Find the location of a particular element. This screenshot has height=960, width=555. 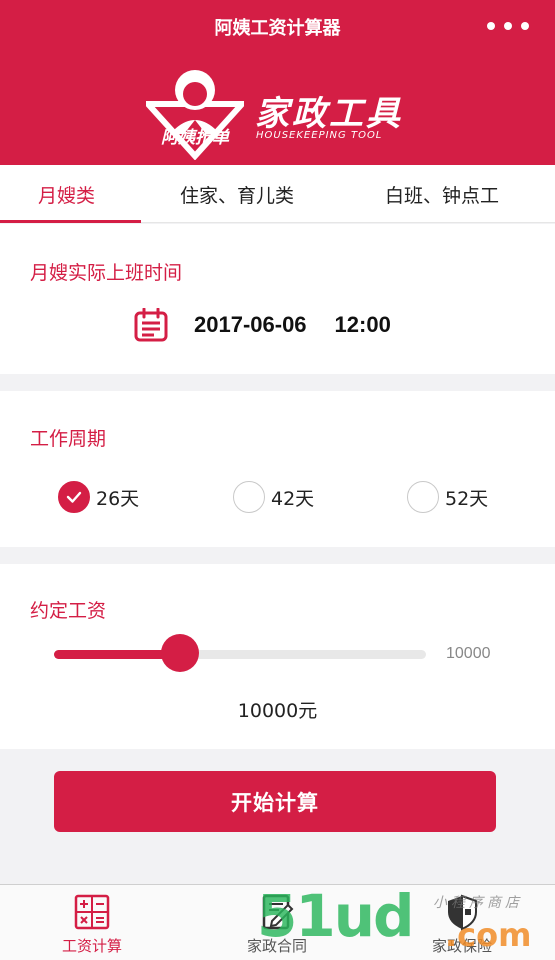

tabbar-item-contract: 家政合同 is located at coordinates (277, 922).